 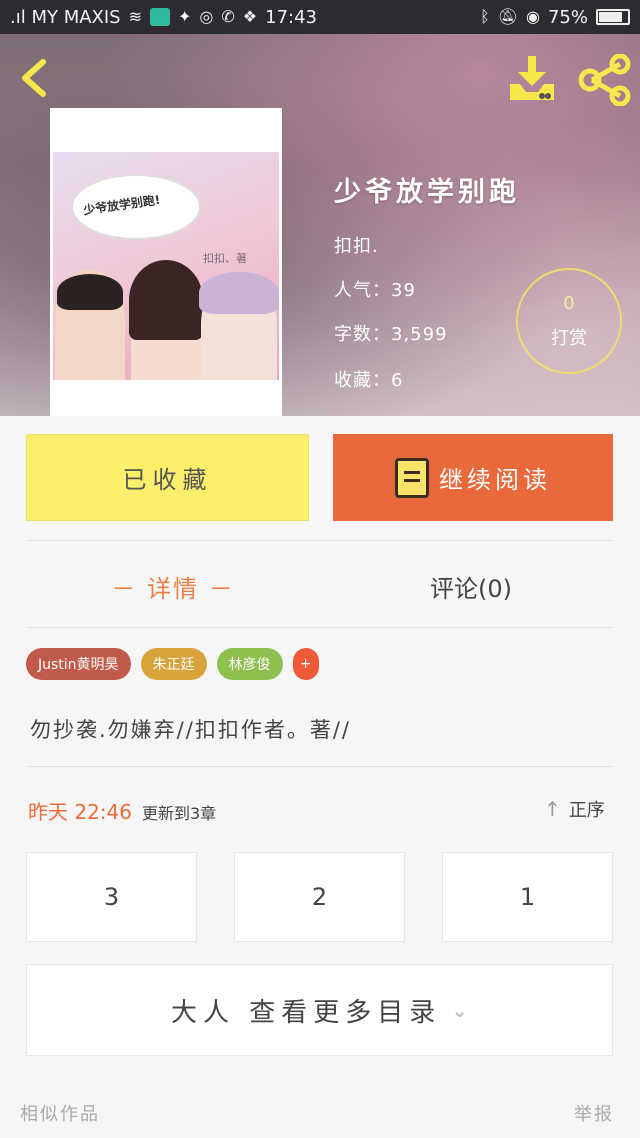 I want to click on cover-figure-center-hair, so click(x=166, y=300).